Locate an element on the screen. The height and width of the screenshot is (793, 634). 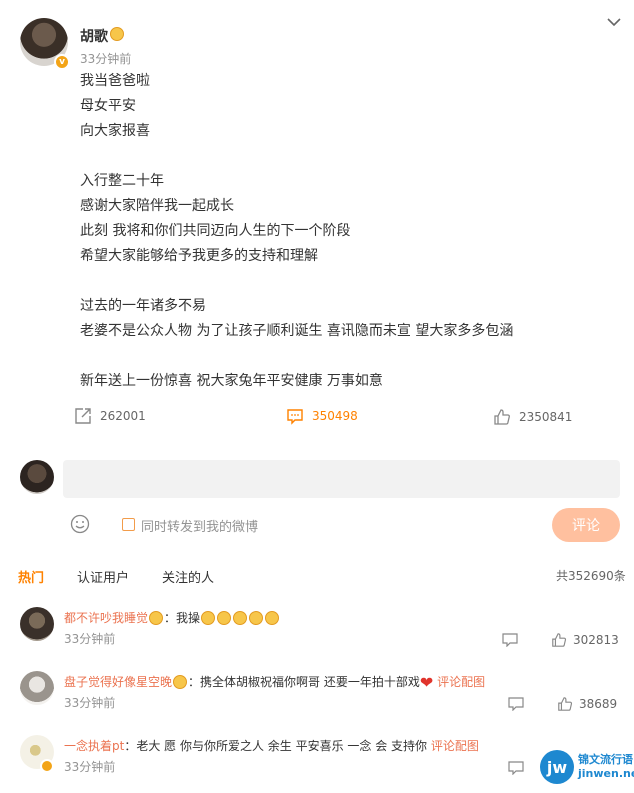
comment-body: 都不许吵我睡觉 ：我操 is located at coordinates (172, 617).